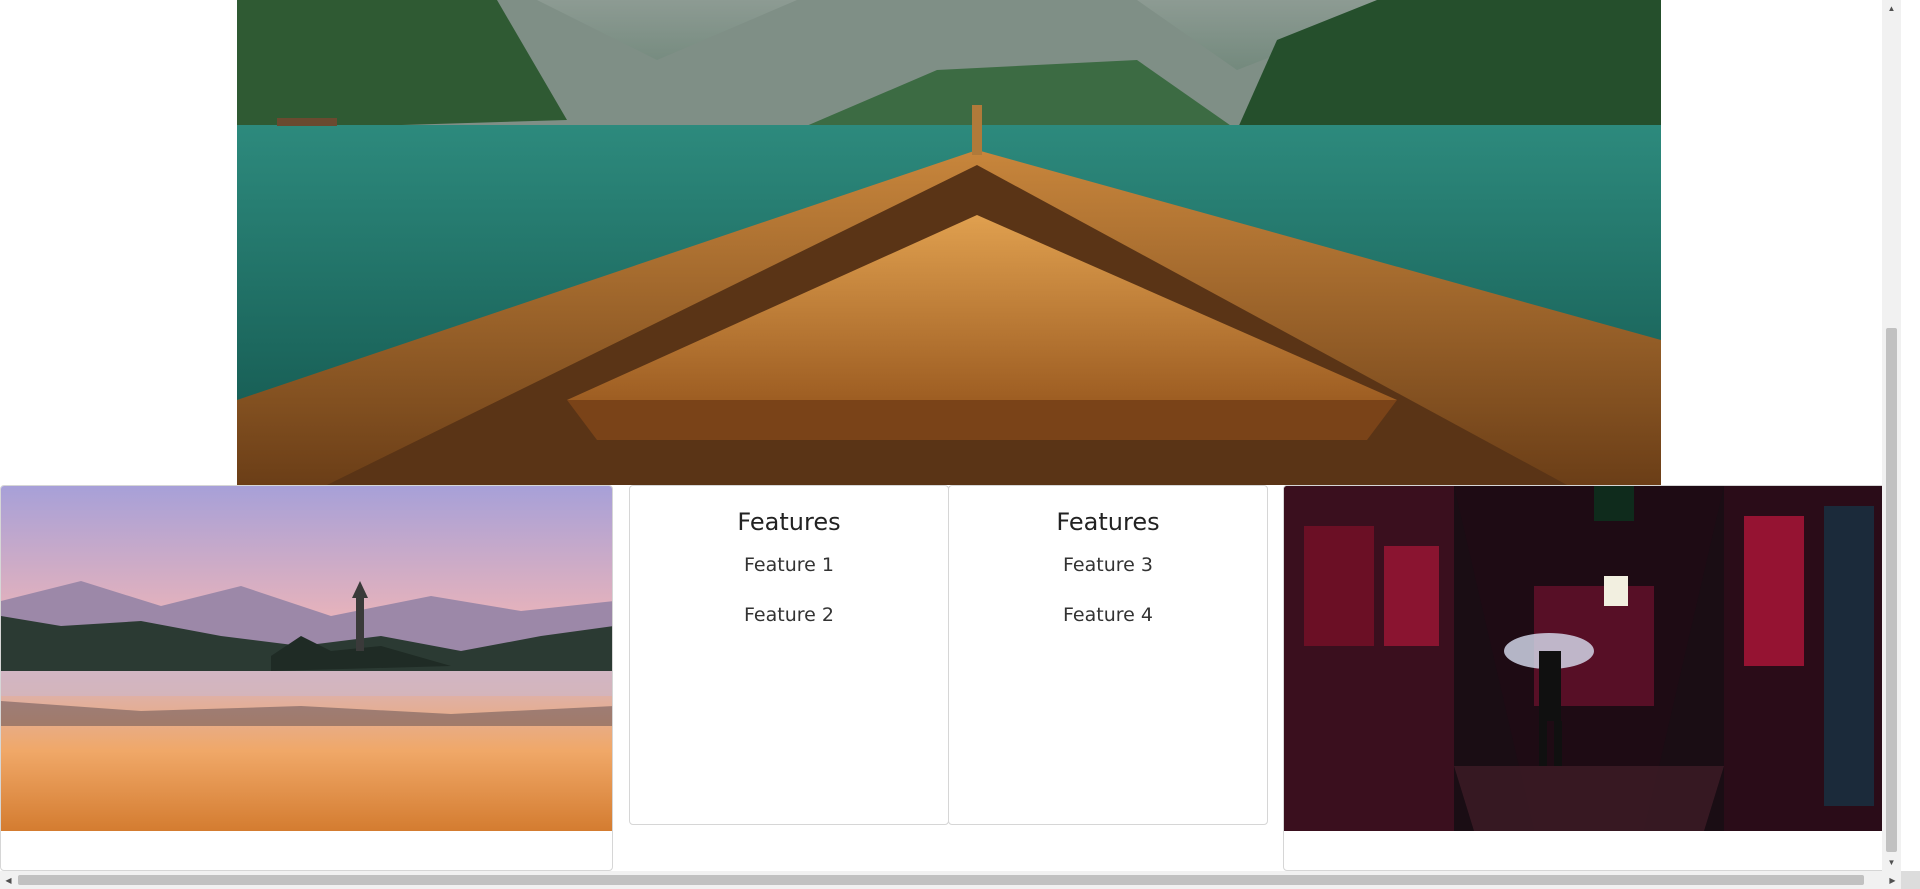  I want to click on features-card-2: Features Feature 3 Feature 4, so click(1108, 655).